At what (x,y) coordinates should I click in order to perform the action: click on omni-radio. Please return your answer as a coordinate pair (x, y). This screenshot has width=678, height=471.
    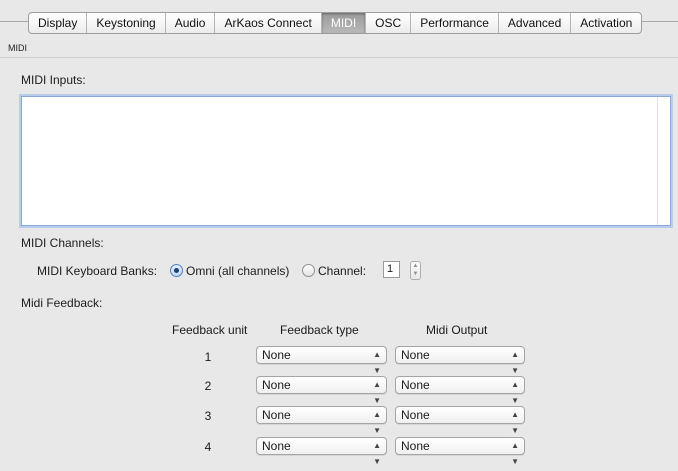
    Looking at the image, I should click on (176, 270).